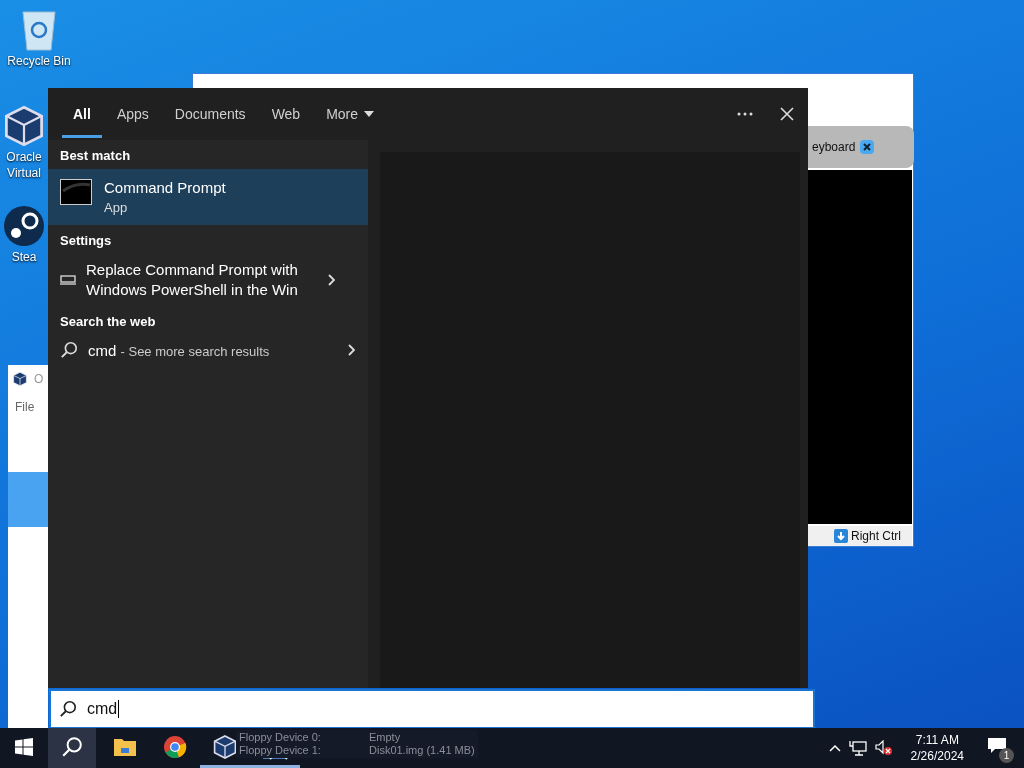  I want to click on best-match-item: Command Prompt App, so click(208, 197).